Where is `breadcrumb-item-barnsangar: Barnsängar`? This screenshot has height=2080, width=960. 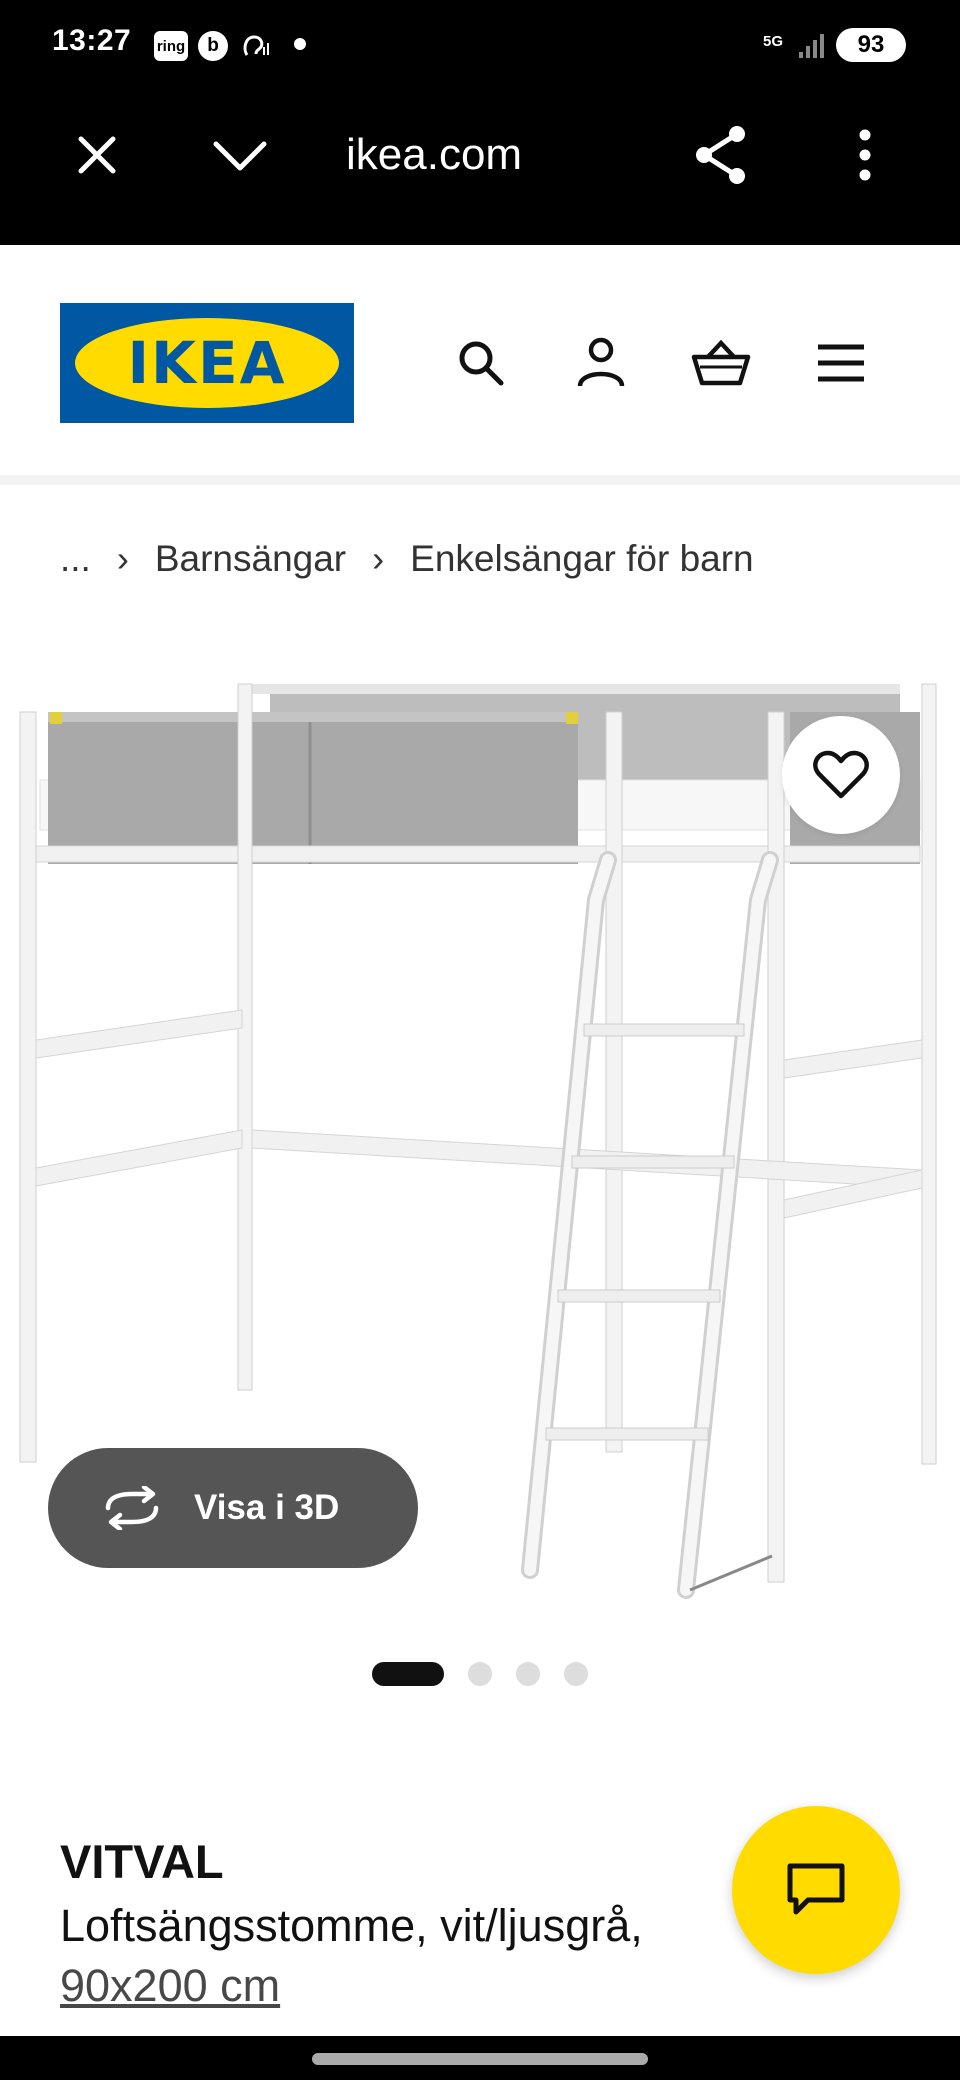
breadcrumb-item-barnsangar: Barnsängar is located at coordinates (250, 559).